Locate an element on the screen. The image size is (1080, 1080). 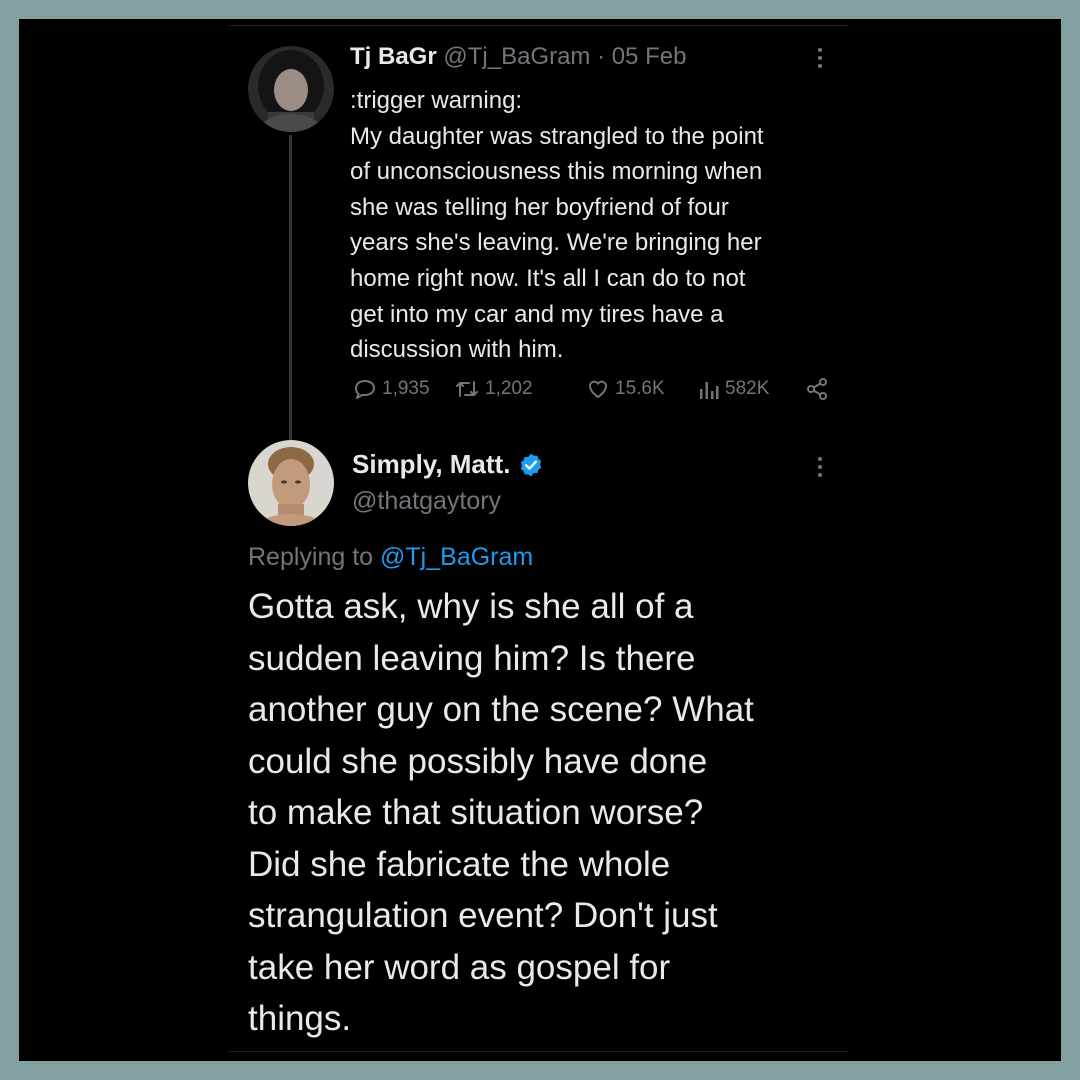
share-icon is located at coordinates (817, 389).